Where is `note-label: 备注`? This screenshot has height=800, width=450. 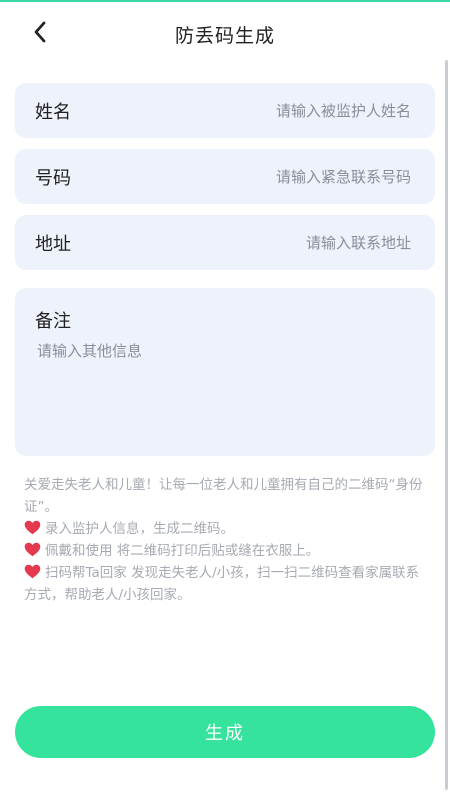
note-label: 备注 is located at coordinates (53, 321).